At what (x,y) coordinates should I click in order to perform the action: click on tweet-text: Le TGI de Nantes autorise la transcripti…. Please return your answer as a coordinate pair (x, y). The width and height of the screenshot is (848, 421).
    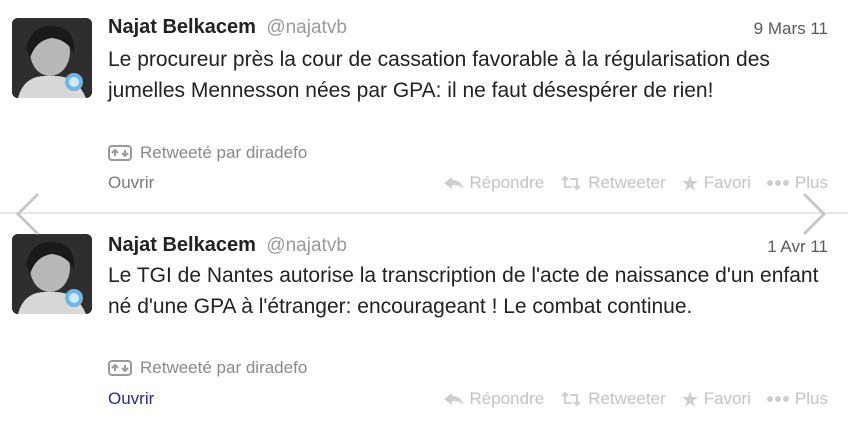
    Looking at the image, I should click on (463, 291).